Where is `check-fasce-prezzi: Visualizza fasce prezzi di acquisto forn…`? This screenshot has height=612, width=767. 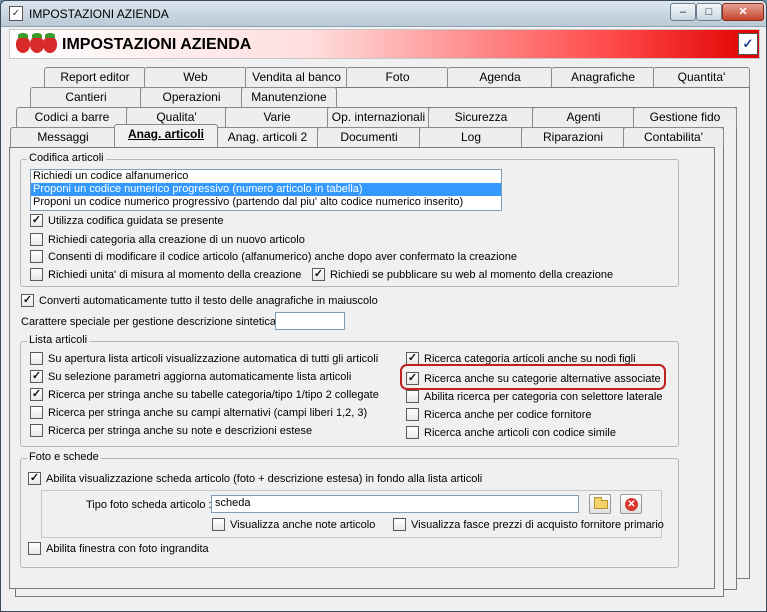 check-fasce-prezzi: Visualizza fasce prezzi di acquisto forn… is located at coordinates (528, 526).